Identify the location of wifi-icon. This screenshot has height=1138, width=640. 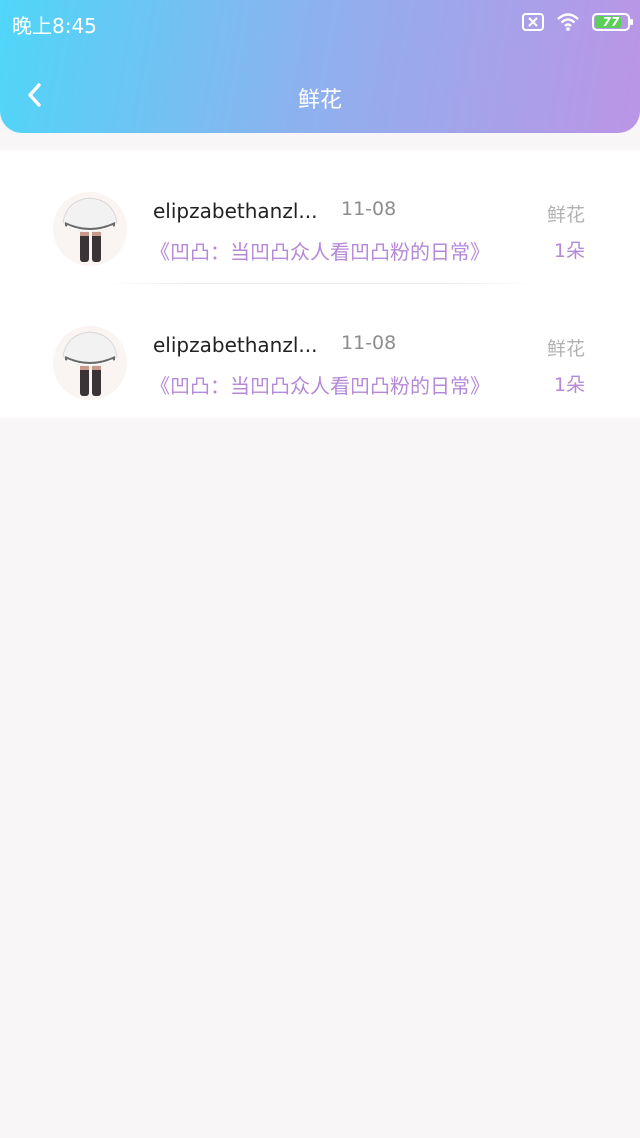
(568, 22).